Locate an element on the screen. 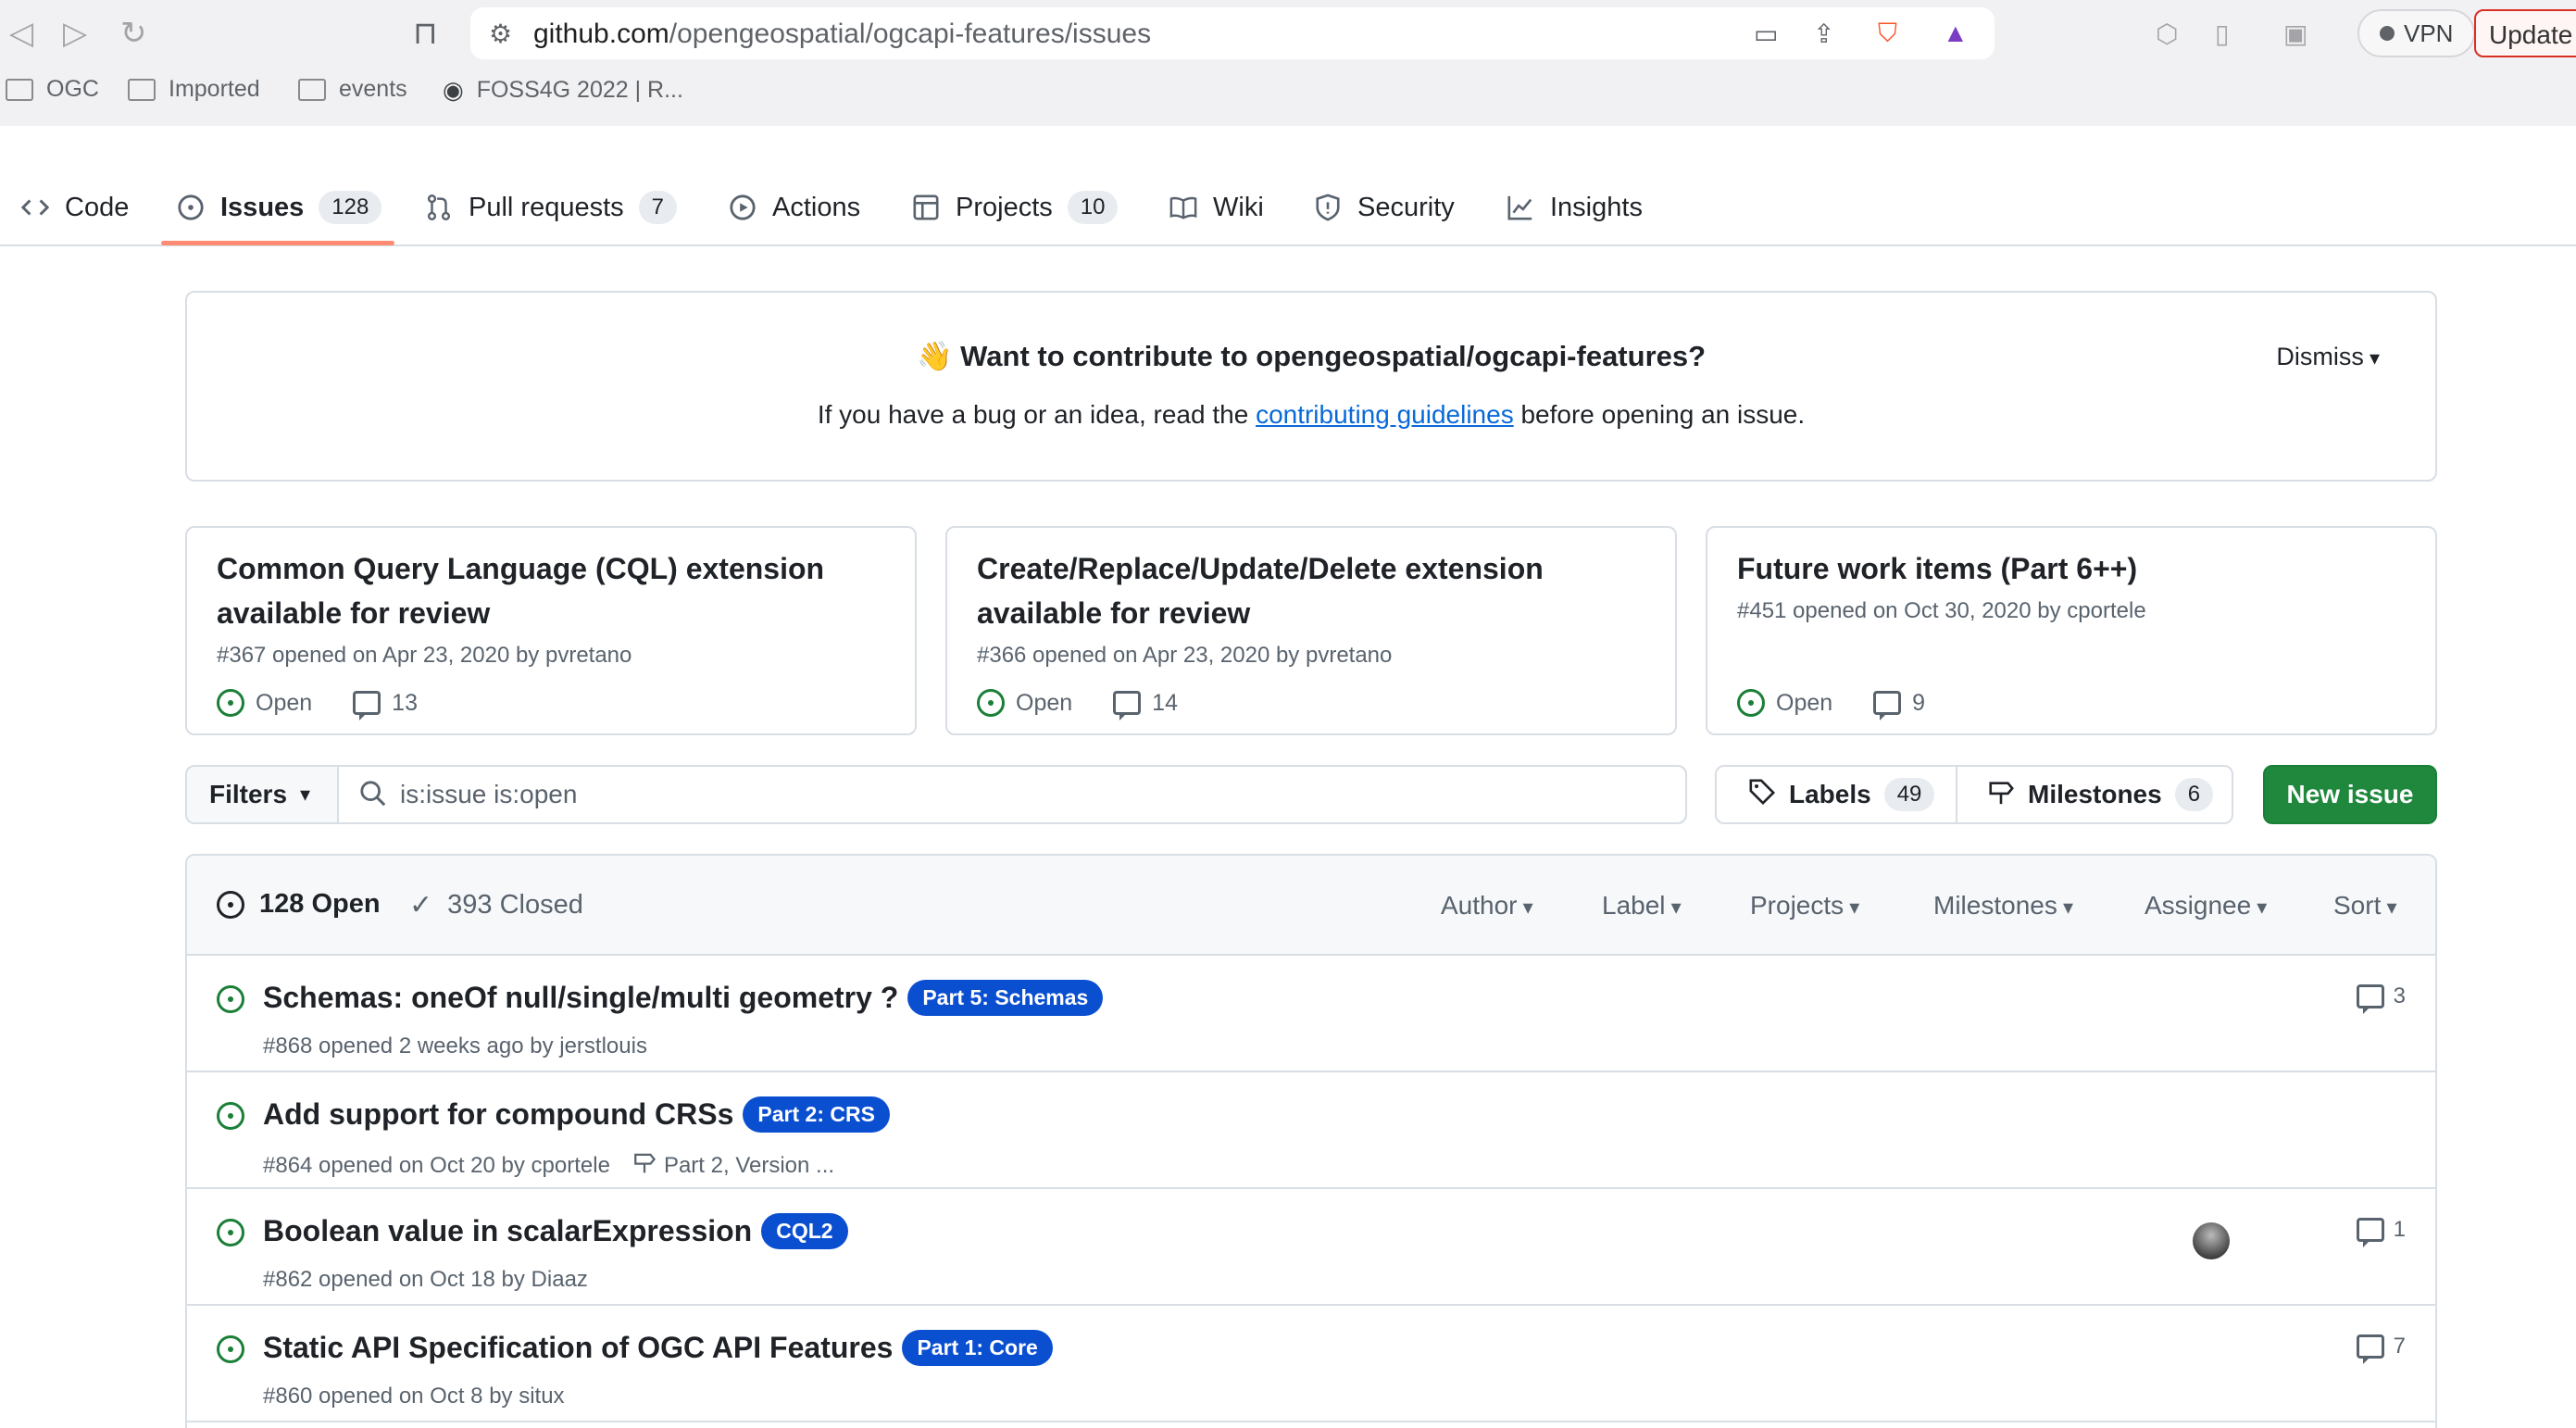 This screenshot has width=2576, height=1428. assignee-avatar is located at coordinates (2211, 1240).